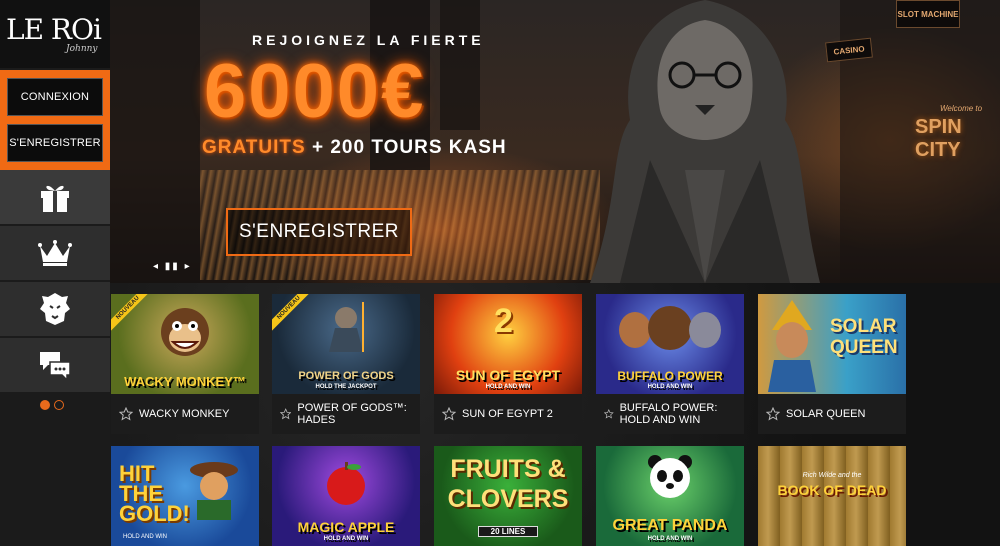 Image resolution: width=1000 pixels, height=546 pixels. What do you see at coordinates (928, 14) in the screenshot?
I see `slot-machine-sign: SLOT MACHINE` at bounding box center [928, 14].